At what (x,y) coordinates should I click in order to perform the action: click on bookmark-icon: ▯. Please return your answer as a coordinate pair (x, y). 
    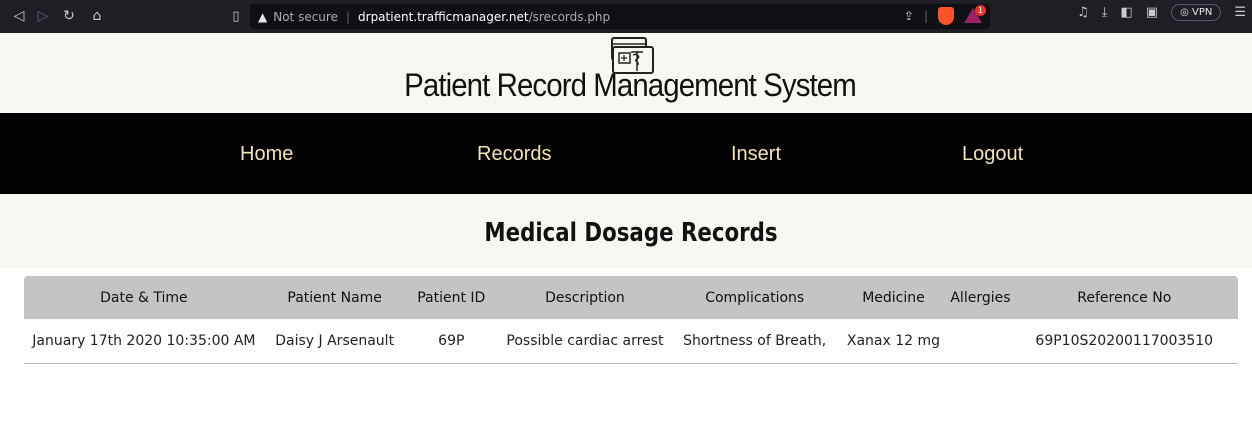
    Looking at the image, I should click on (236, 16).